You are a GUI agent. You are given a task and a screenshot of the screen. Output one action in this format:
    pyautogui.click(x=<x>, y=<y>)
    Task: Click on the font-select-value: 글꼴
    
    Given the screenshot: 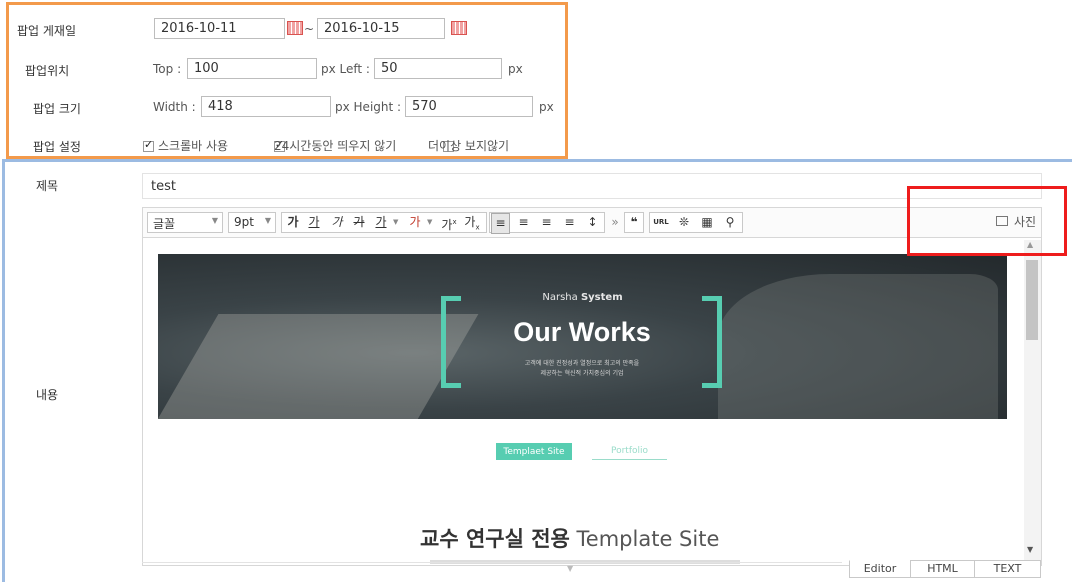 What is the action you would take?
    pyautogui.click(x=164, y=224)
    